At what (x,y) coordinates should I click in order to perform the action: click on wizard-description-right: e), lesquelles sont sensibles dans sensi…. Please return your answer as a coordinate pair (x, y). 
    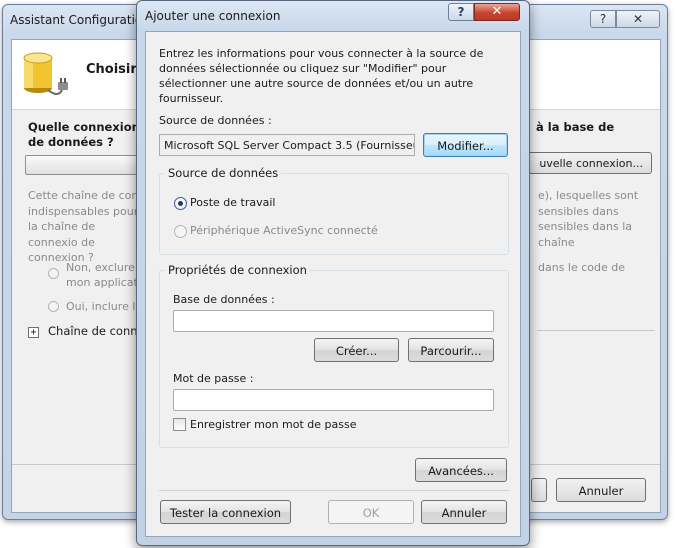
    Looking at the image, I should click on (588, 219).